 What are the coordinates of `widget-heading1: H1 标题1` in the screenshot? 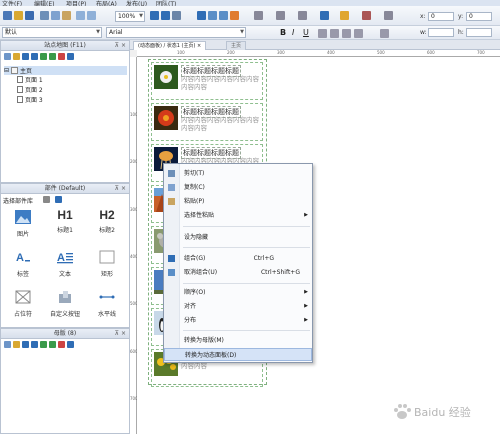 It's located at (65, 221).